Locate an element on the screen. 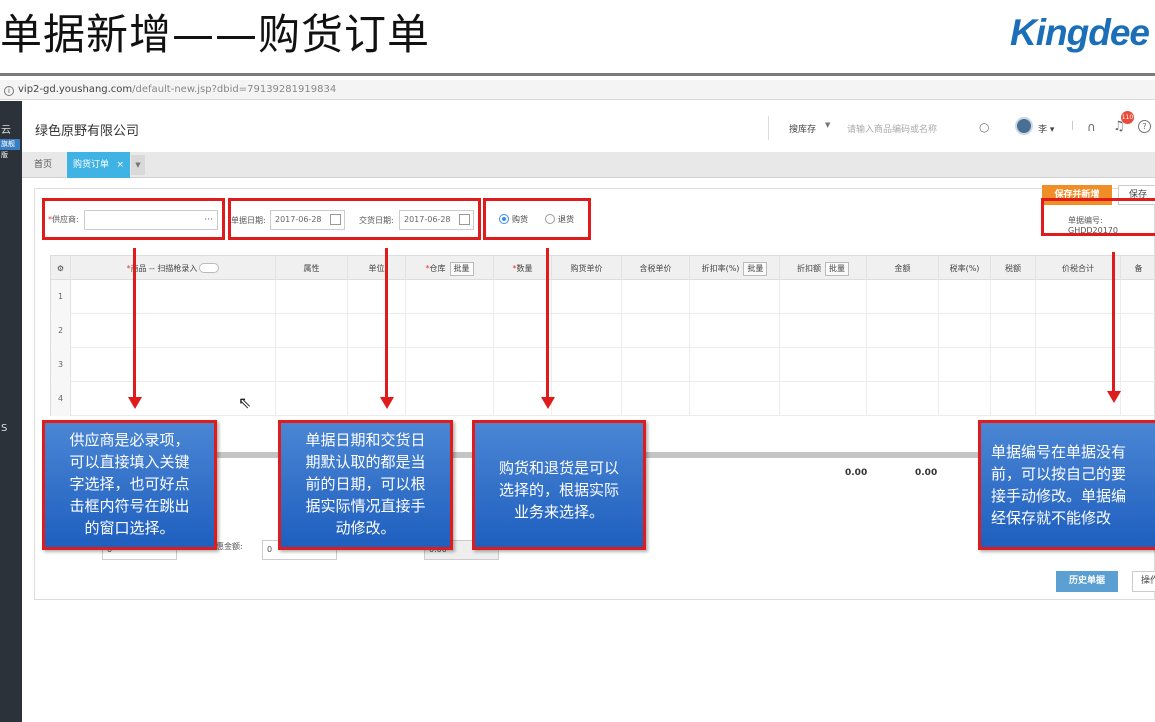 This screenshot has height=722, width=1155. col-quantity: *数量 is located at coordinates (523, 268).